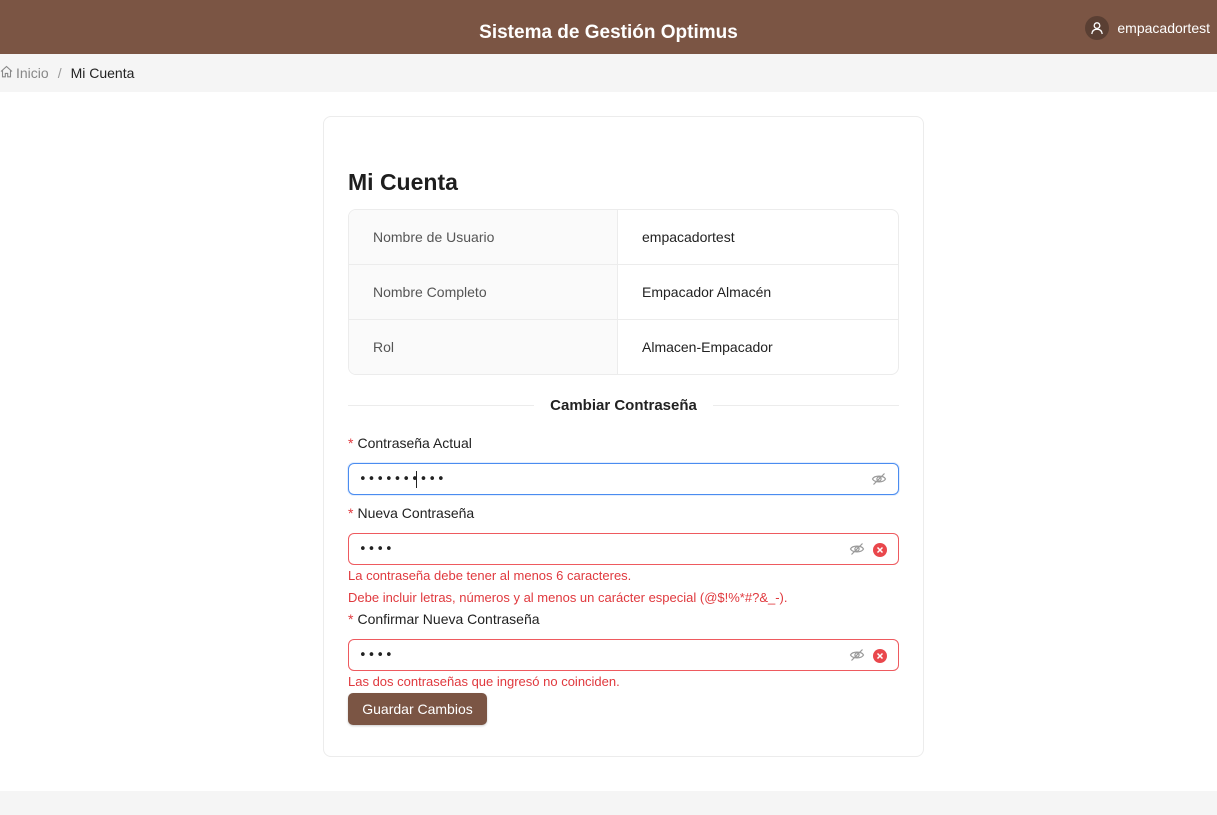 The width and height of the screenshot is (1217, 815). What do you see at coordinates (623, 237) in the screenshot?
I see `table-row: Nombre de Usuario empacadortest` at bounding box center [623, 237].